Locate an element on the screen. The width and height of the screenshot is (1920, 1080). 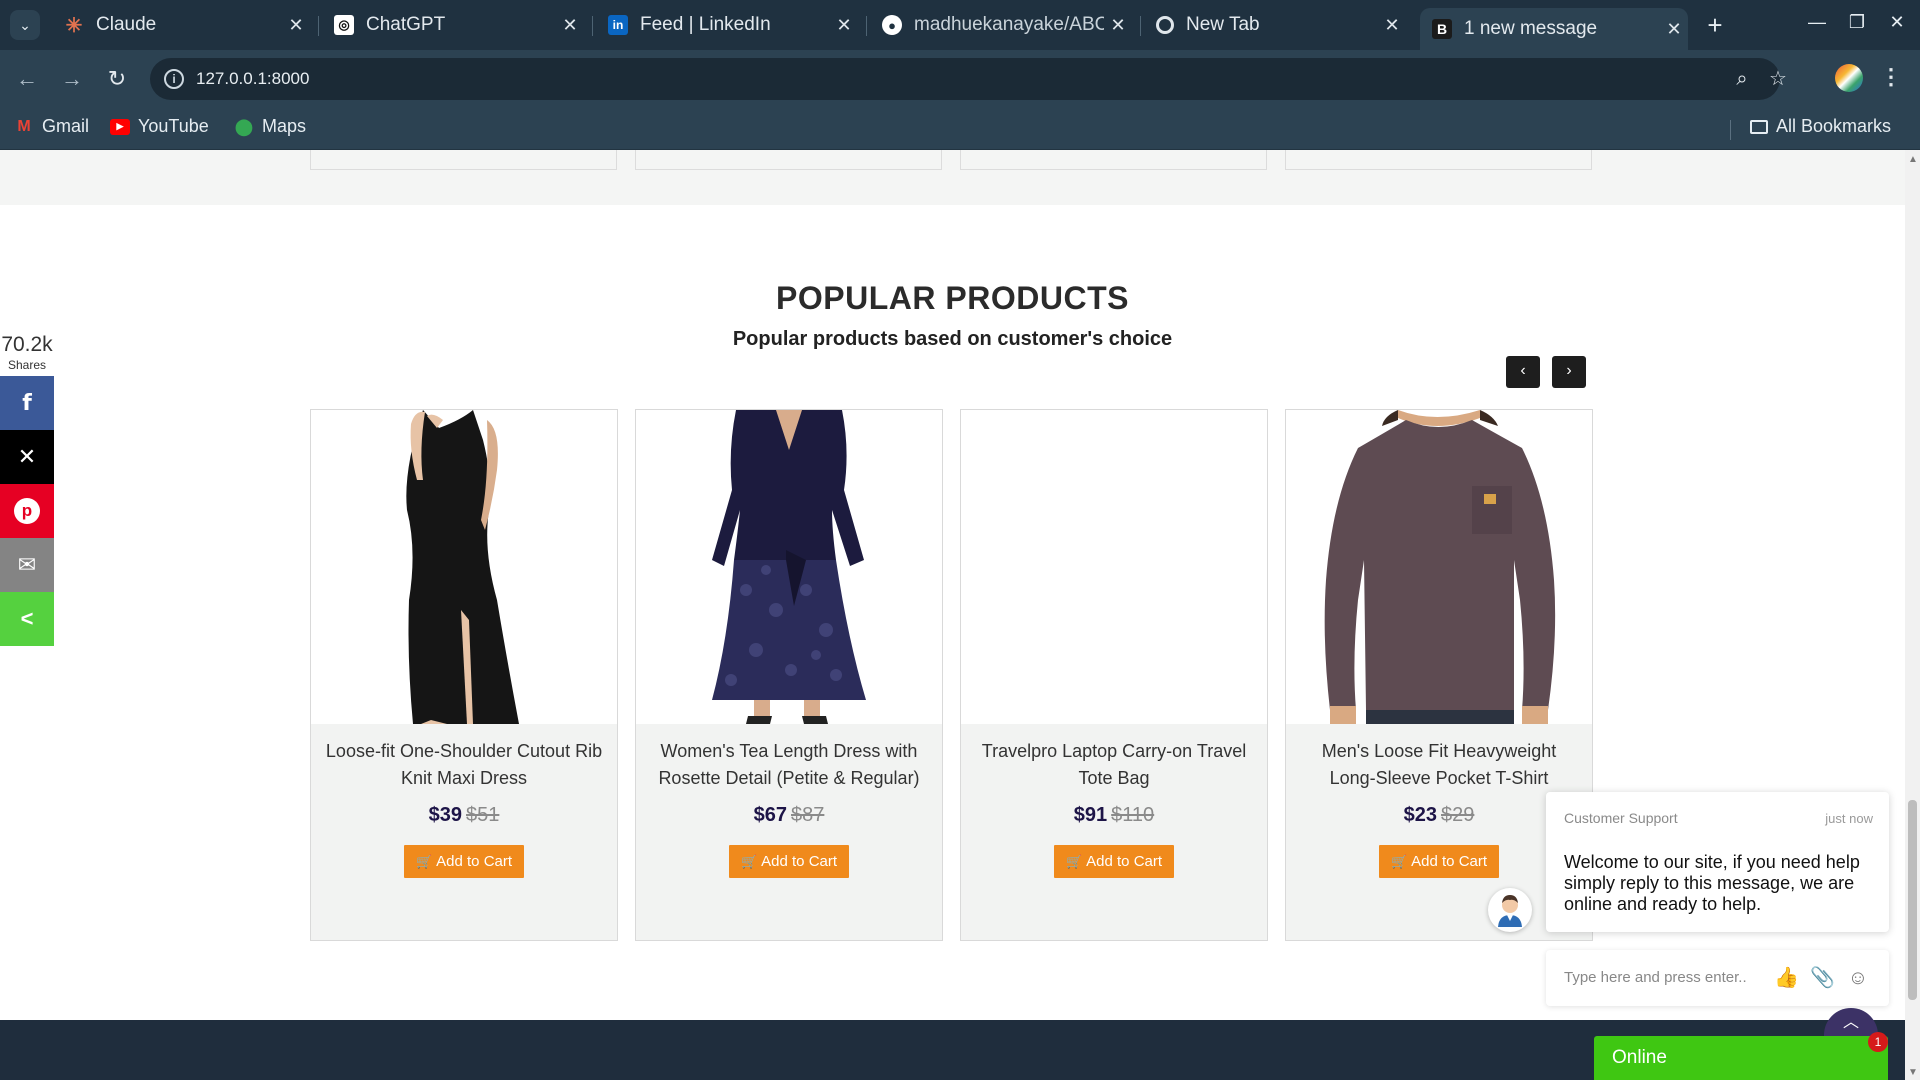
more-share-button: < is located at coordinates (27, 619).